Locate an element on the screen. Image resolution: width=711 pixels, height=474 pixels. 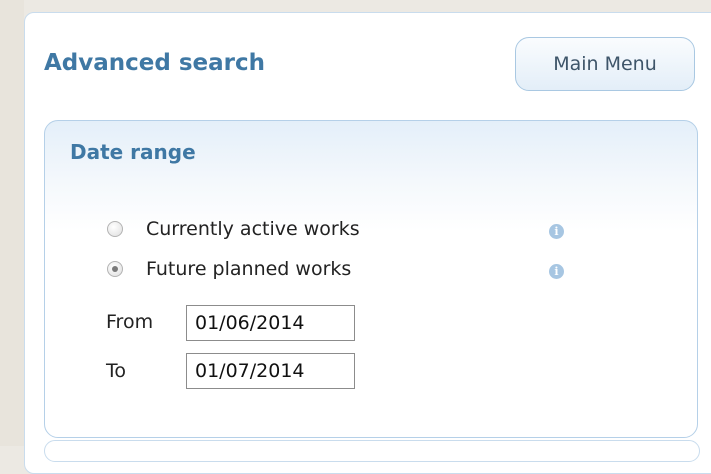
from-date-input is located at coordinates (270, 323).